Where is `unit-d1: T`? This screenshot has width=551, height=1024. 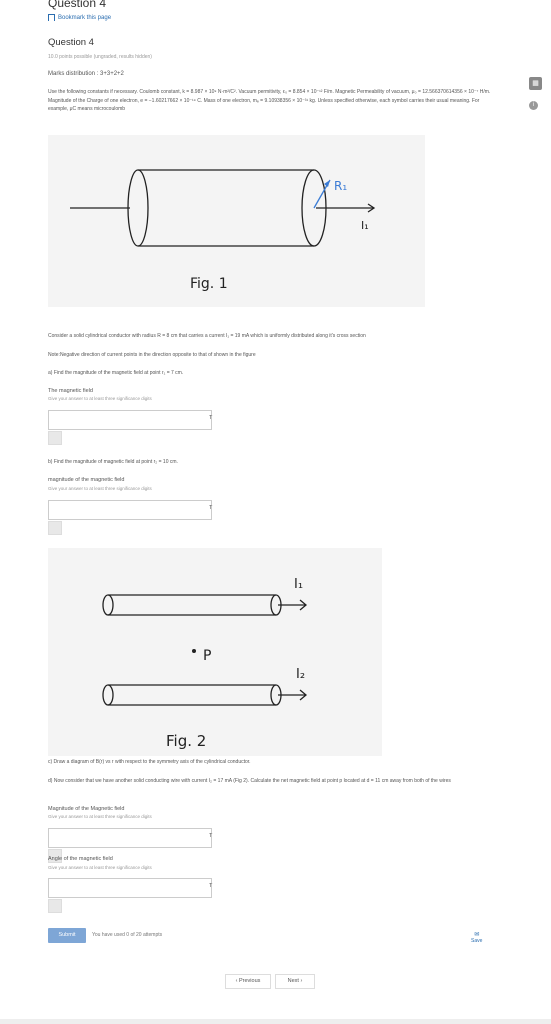 unit-d1: T is located at coordinates (211, 836).